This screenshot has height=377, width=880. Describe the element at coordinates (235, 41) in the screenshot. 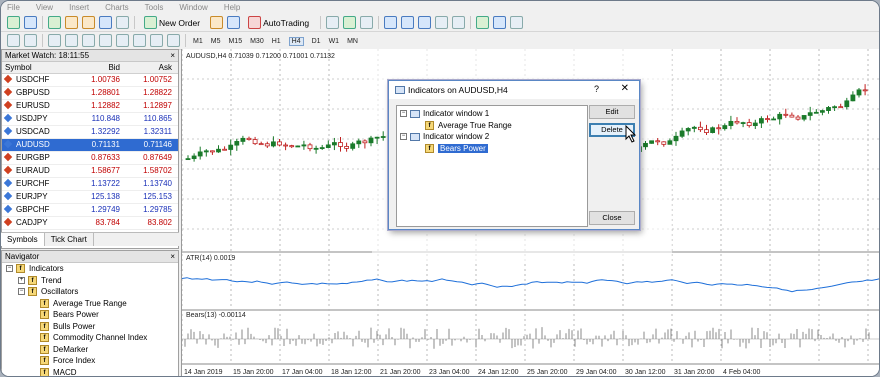

I see `timeframe-m15: M15` at that location.